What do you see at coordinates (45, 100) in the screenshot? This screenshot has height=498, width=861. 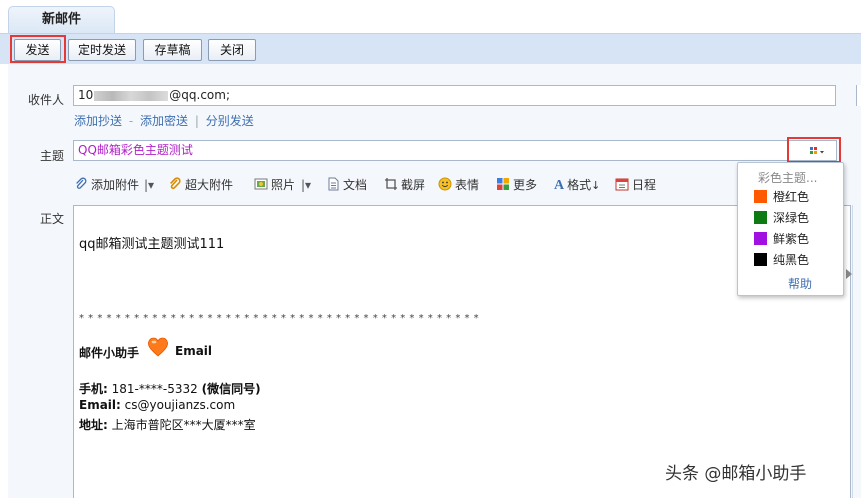 I see `to-label: 收件人` at bounding box center [45, 100].